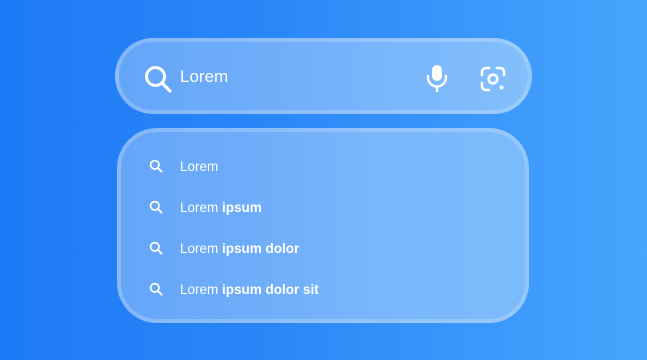 The height and width of the screenshot is (360, 647). Describe the element at coordinates (249, 289) in the screenshot. I see `suggestion-text: Lorem ipsum dolor sit` at that location.